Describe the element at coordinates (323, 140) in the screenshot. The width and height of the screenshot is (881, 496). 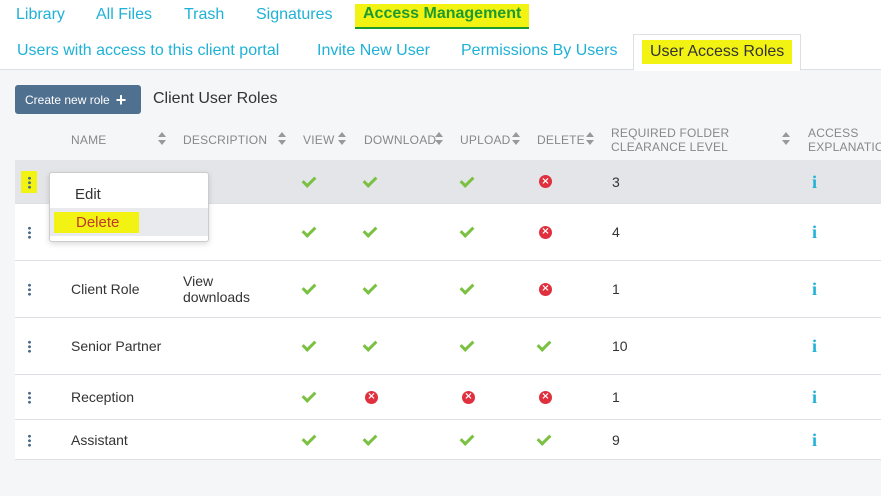
I see `header-view: VIEW` at that location.